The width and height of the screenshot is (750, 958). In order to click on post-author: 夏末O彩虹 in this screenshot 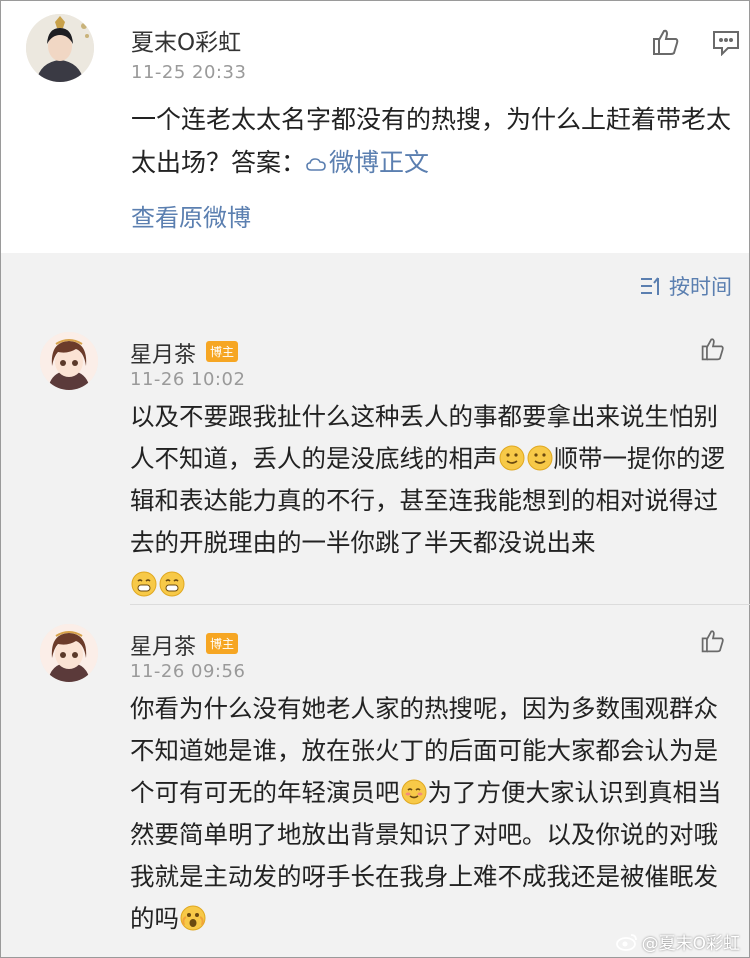, I will do `click(186, 40)`.